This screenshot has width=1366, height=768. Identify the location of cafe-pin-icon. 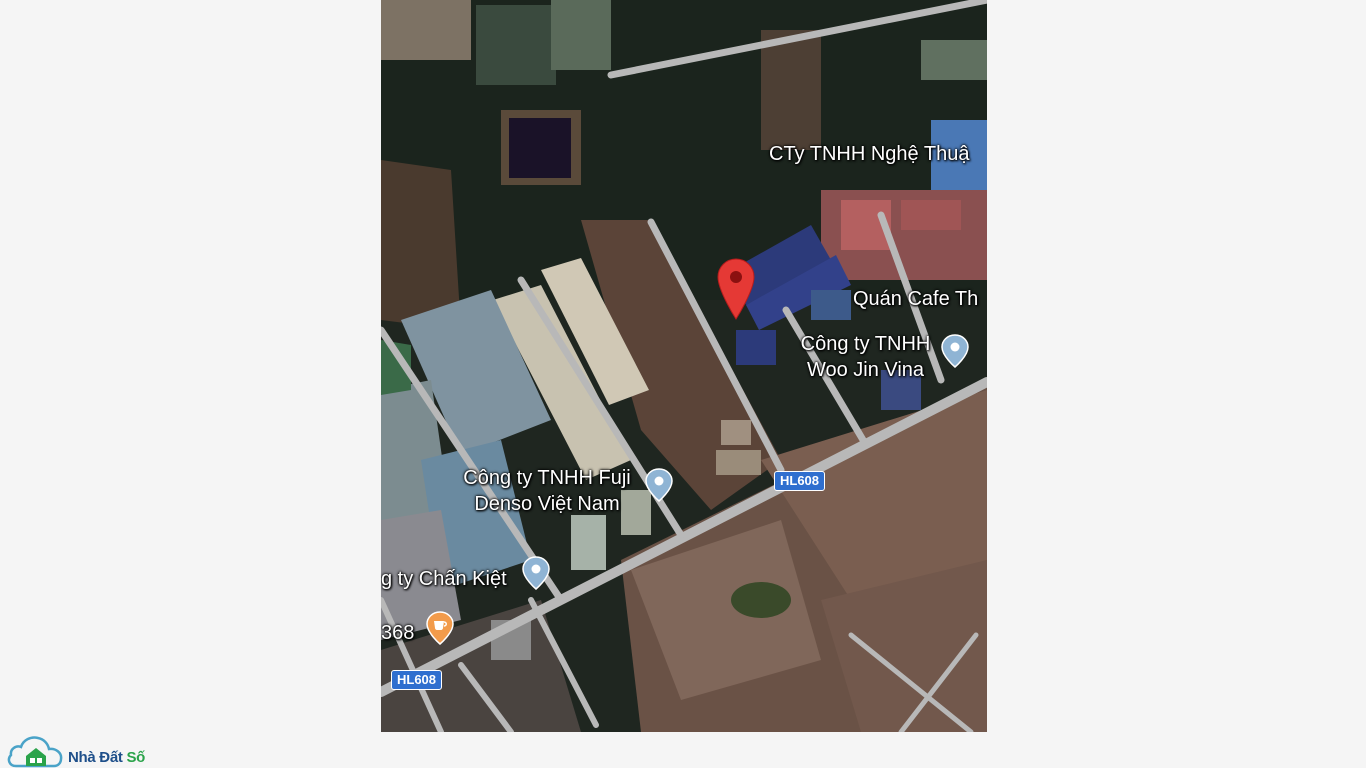
(440, 628).